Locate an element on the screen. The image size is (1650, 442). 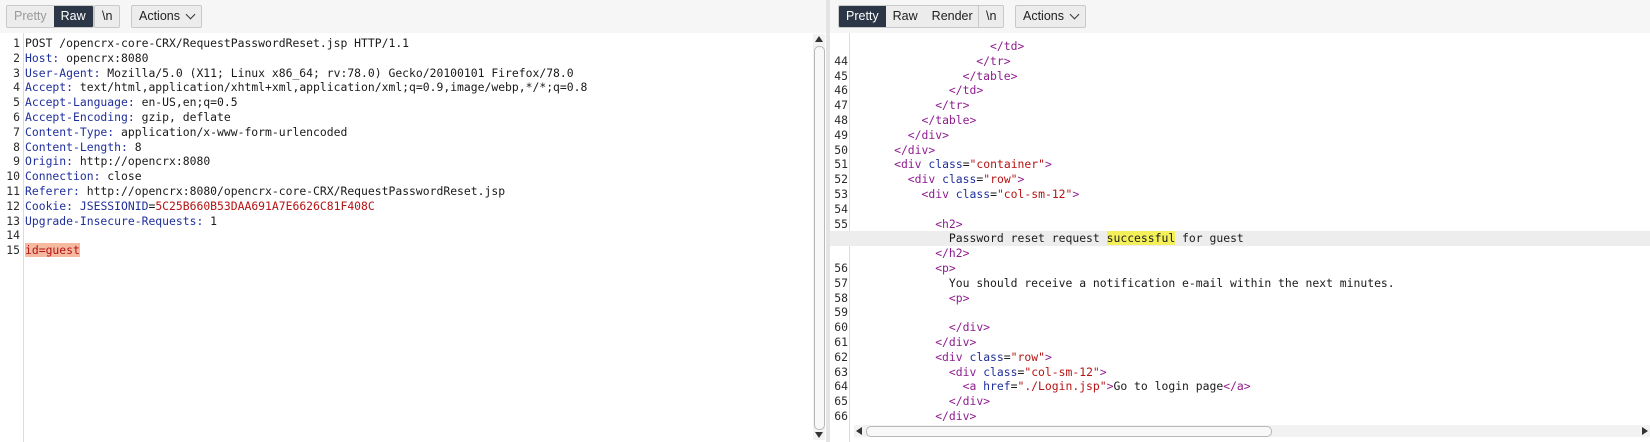
code-token: "row" is located at coordinates (1000, 179).